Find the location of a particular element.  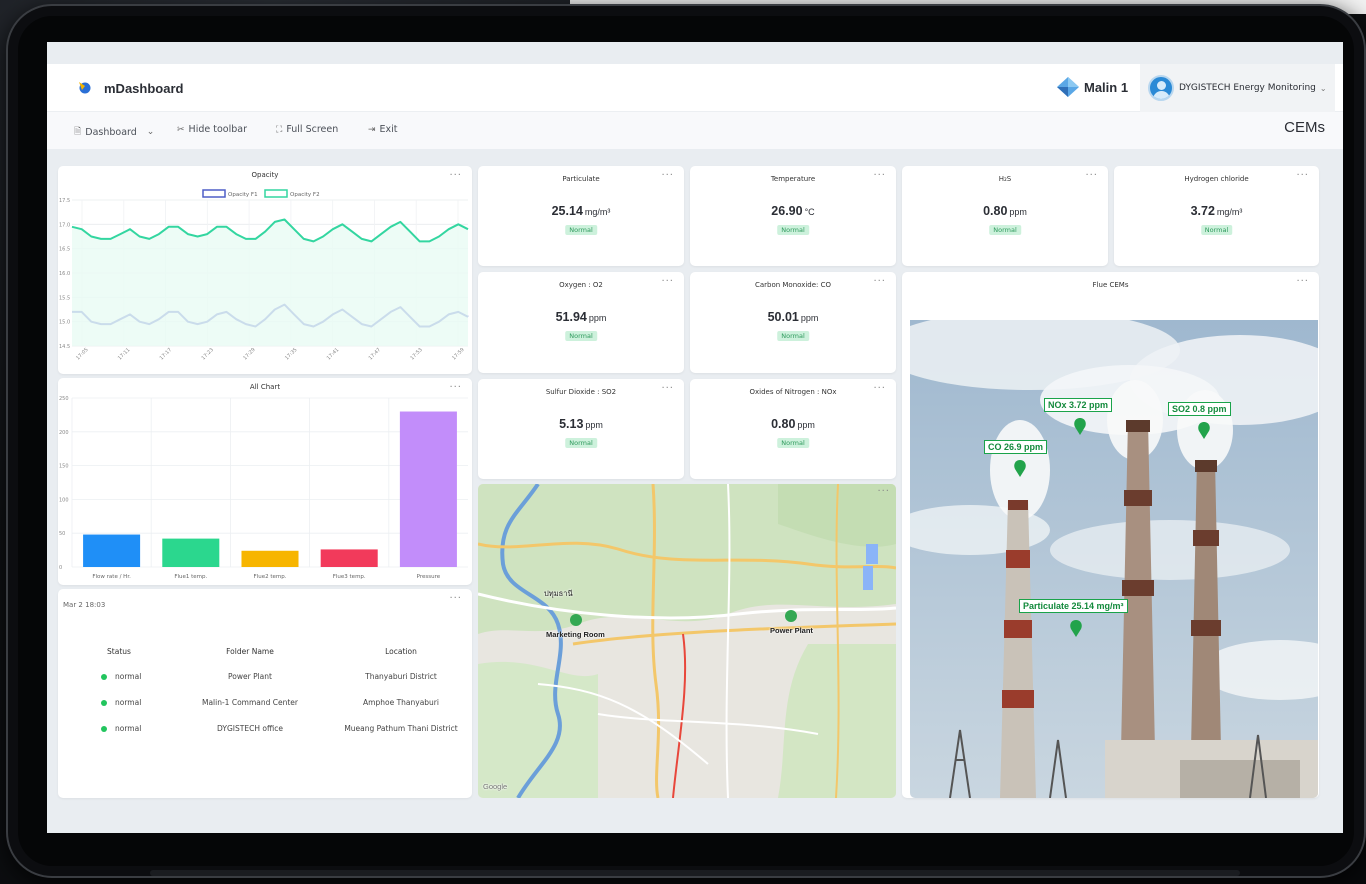

status-text: normal is located at coordinates (128, 728).